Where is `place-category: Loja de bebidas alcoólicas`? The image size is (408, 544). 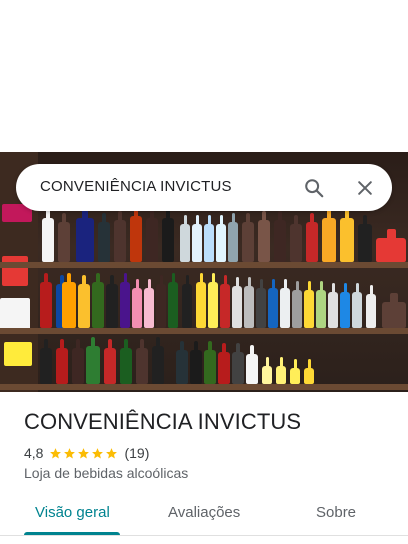 place-category: Loja de bebidas alcoólicas is located at coordinates (106, 473).